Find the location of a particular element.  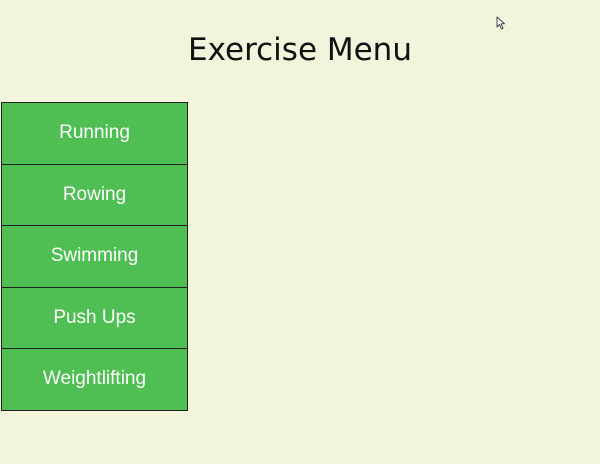

push-ups-button: Push Ups is located at coordinates (94, 317).